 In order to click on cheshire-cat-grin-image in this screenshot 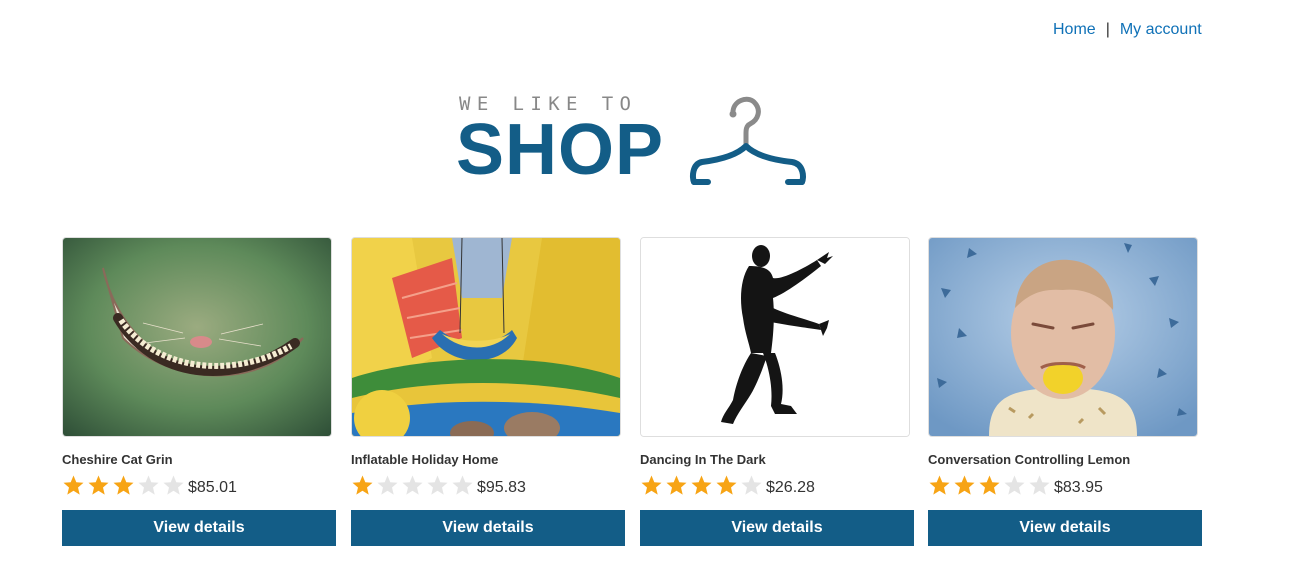, I will do `click(197, 337)`.